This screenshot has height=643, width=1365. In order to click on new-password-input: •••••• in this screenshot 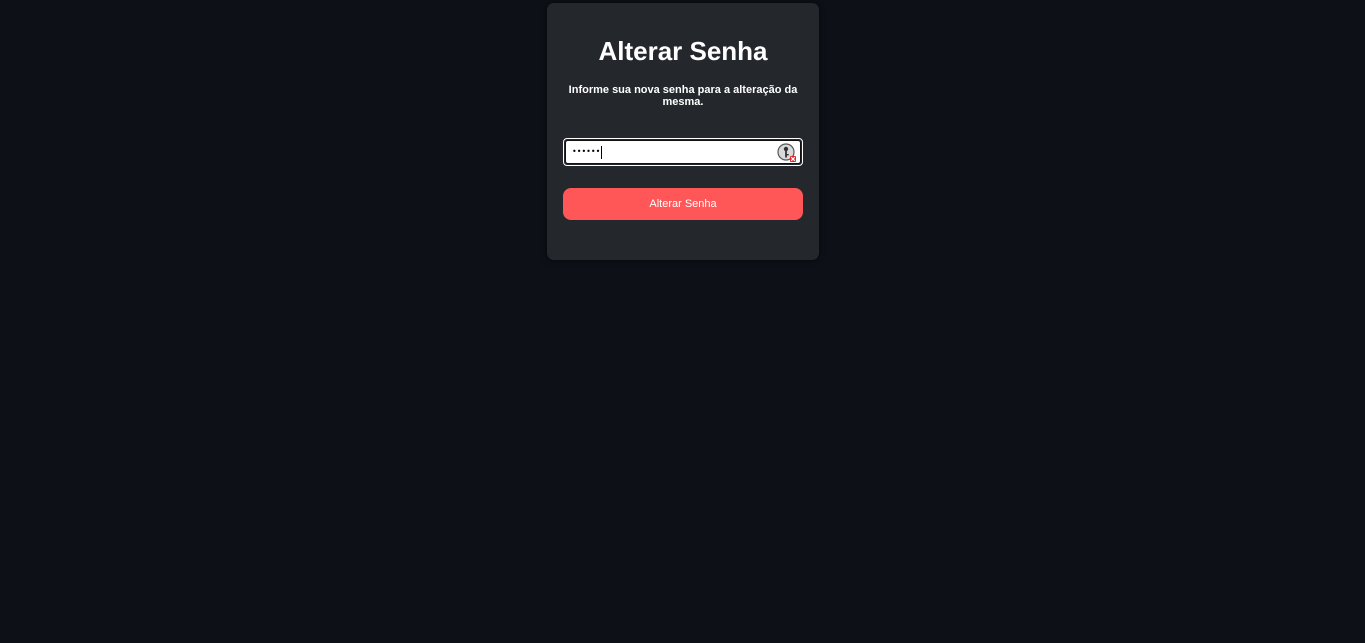, I will do `click(683, 152)`.